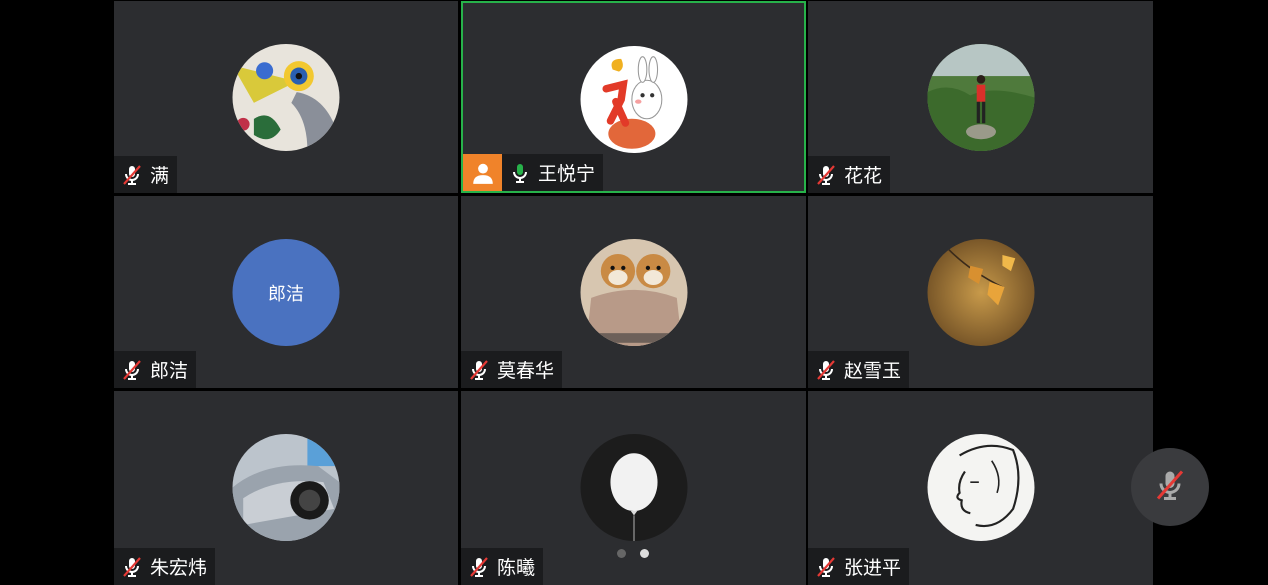 Image resolution: width=1268 pixels, height=585 pixels. I want to click on participant-name: 满, so click(160, 176).